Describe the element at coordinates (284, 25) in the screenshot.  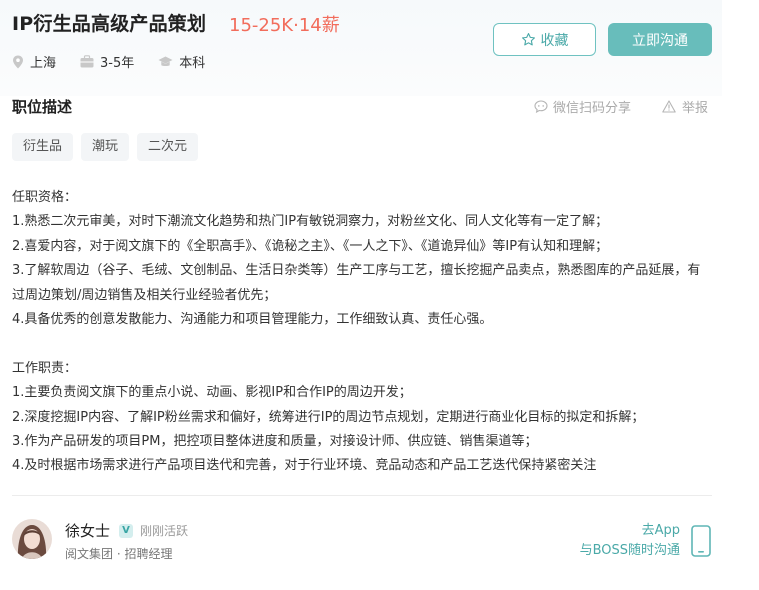
I see `job-salary: 15-25K·14薪` at that location.